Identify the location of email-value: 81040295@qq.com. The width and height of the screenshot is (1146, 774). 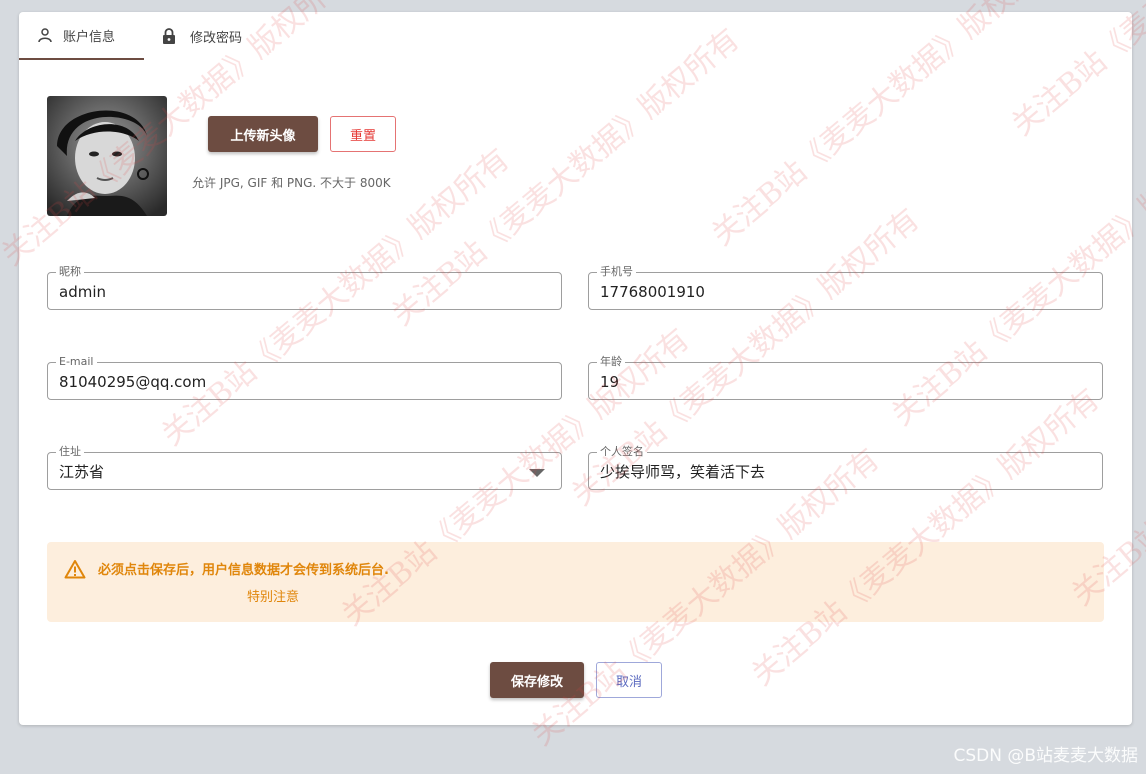
(133, 382).